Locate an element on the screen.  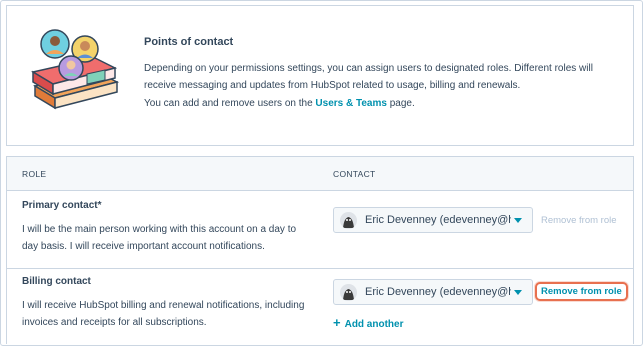
add-another-label: Add another is located at coordinates (374, 324).